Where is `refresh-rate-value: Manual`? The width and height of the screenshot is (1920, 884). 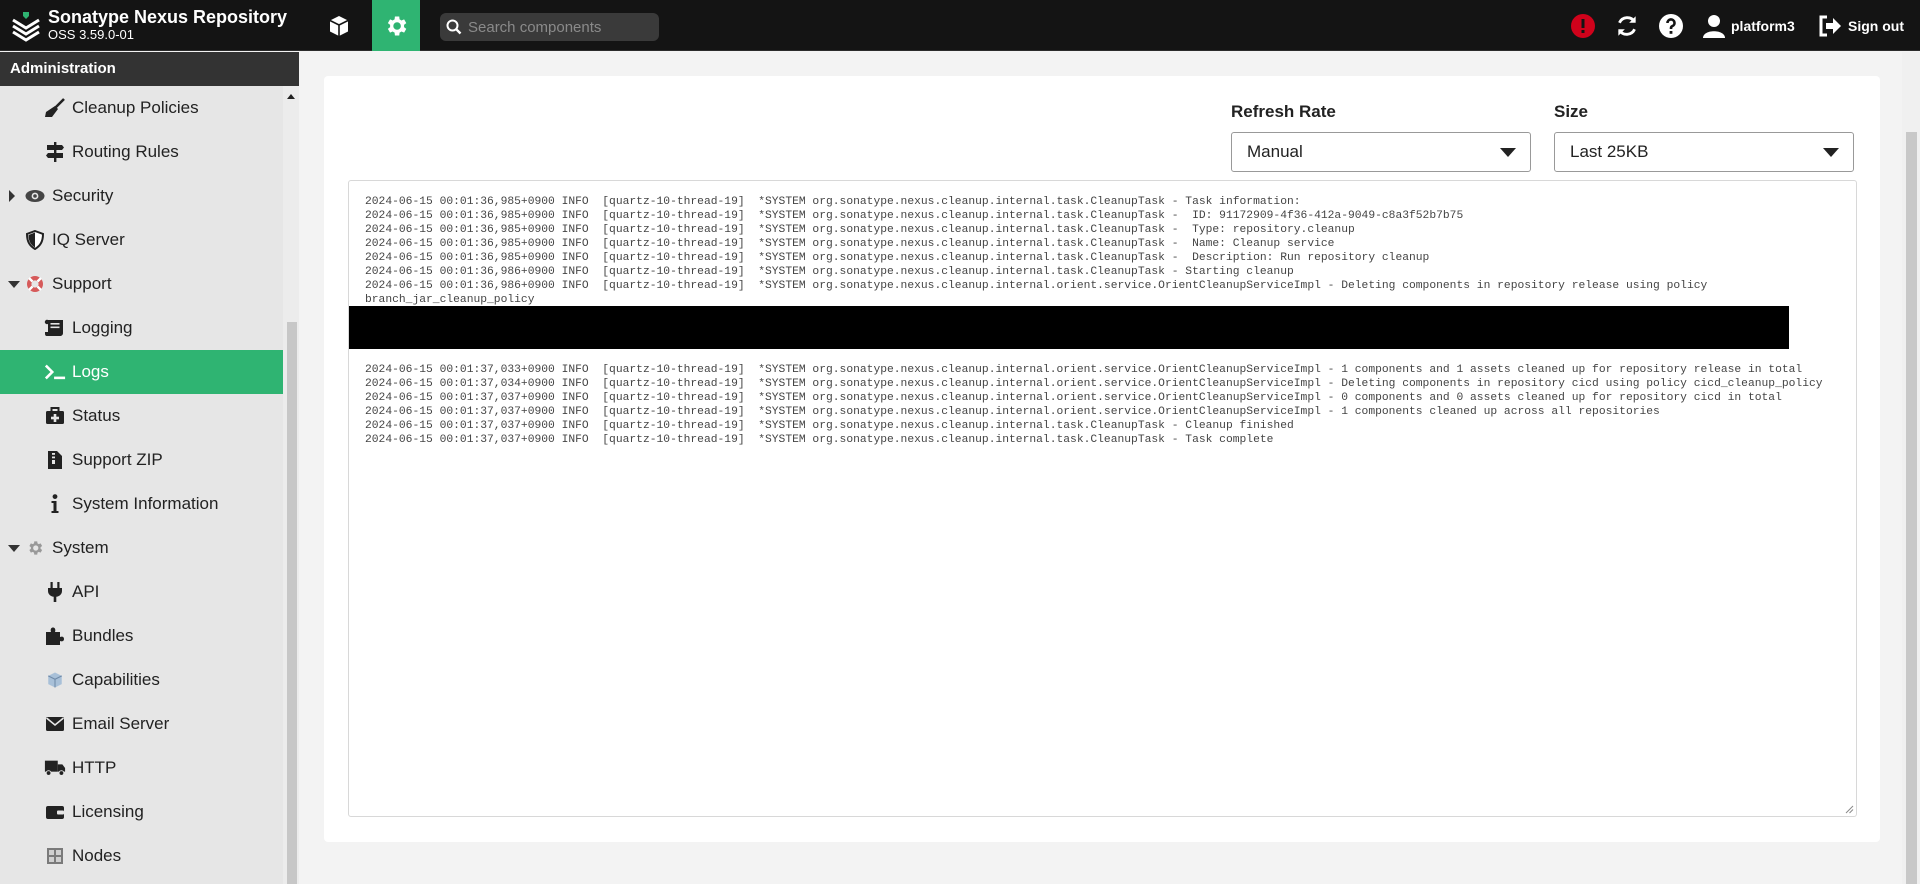
refresh-rate-value: Manual is located at coordinates (1275, 151).